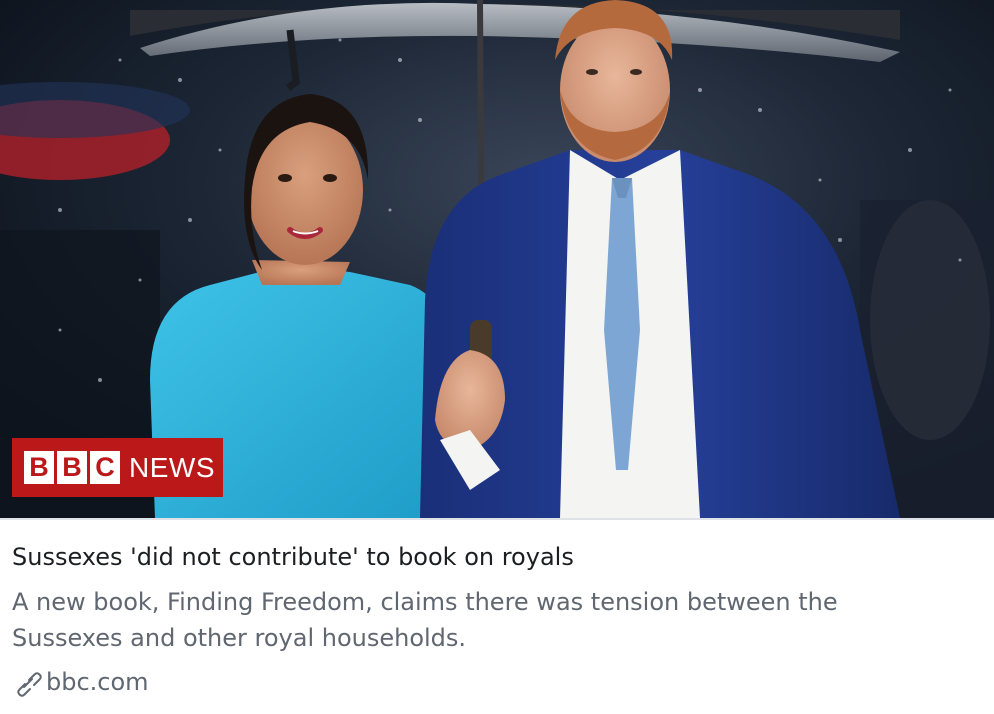 The width and height of the screenshot is (994, 714). I want to click on source-domain: bbc.com, so click(97, 682).